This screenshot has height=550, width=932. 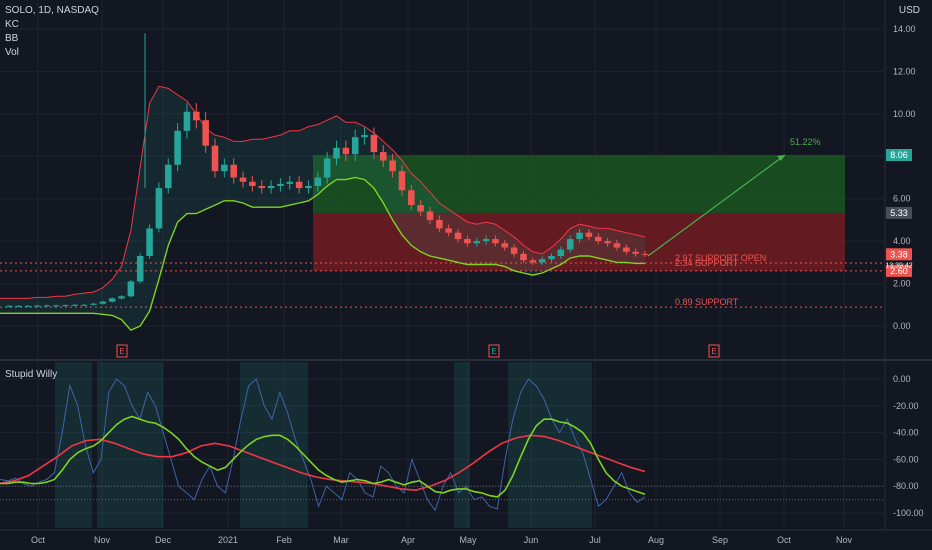 What do you see at coordinates (531, 540) in the screenshot?
I see `x-tick-label: Jun` at bounding box center [531, 540].